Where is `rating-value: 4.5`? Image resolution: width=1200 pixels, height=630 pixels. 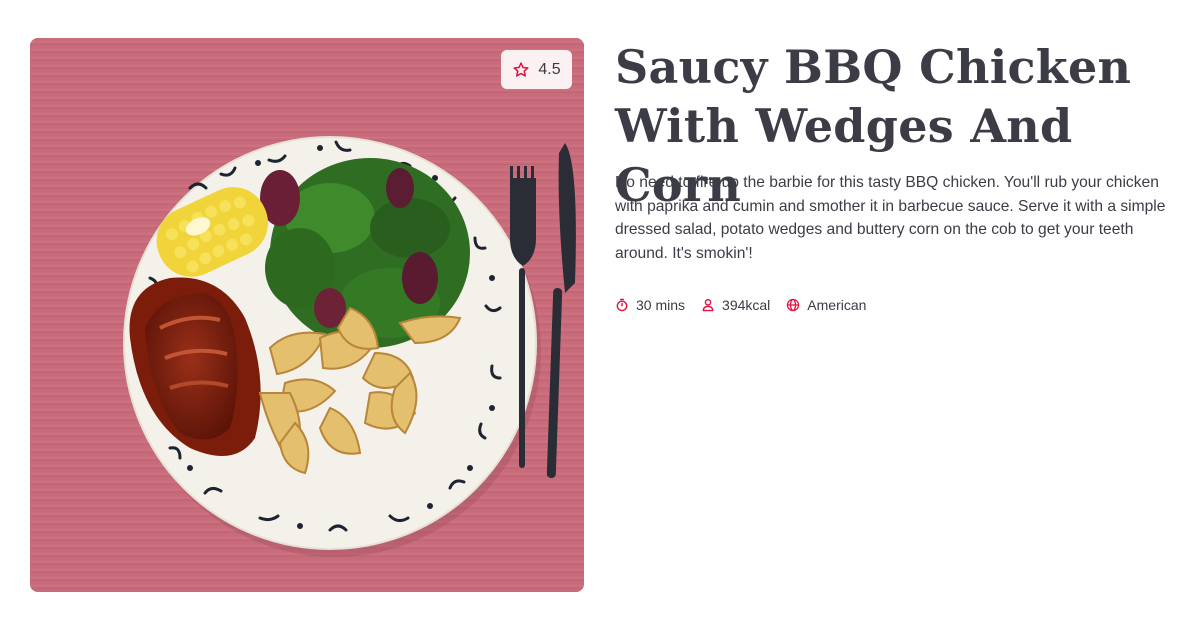 rating-value: 4.5 is located at coordinates (549, 69).